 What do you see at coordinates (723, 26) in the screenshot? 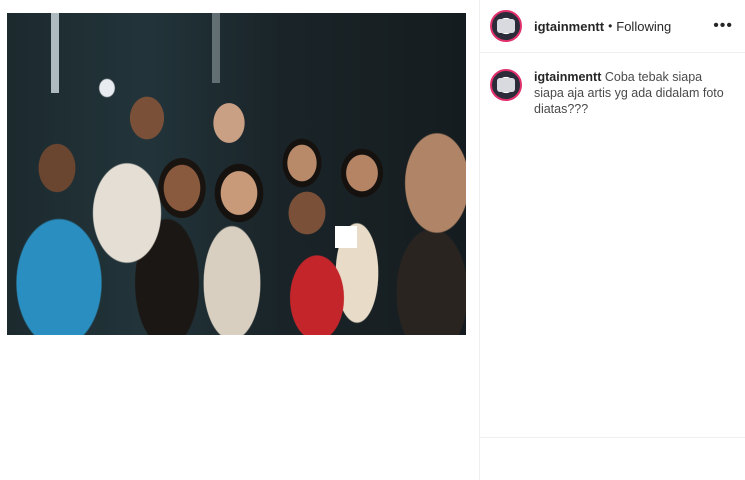
I see `more-options-icon: •••` at bounding box center [723, 26].